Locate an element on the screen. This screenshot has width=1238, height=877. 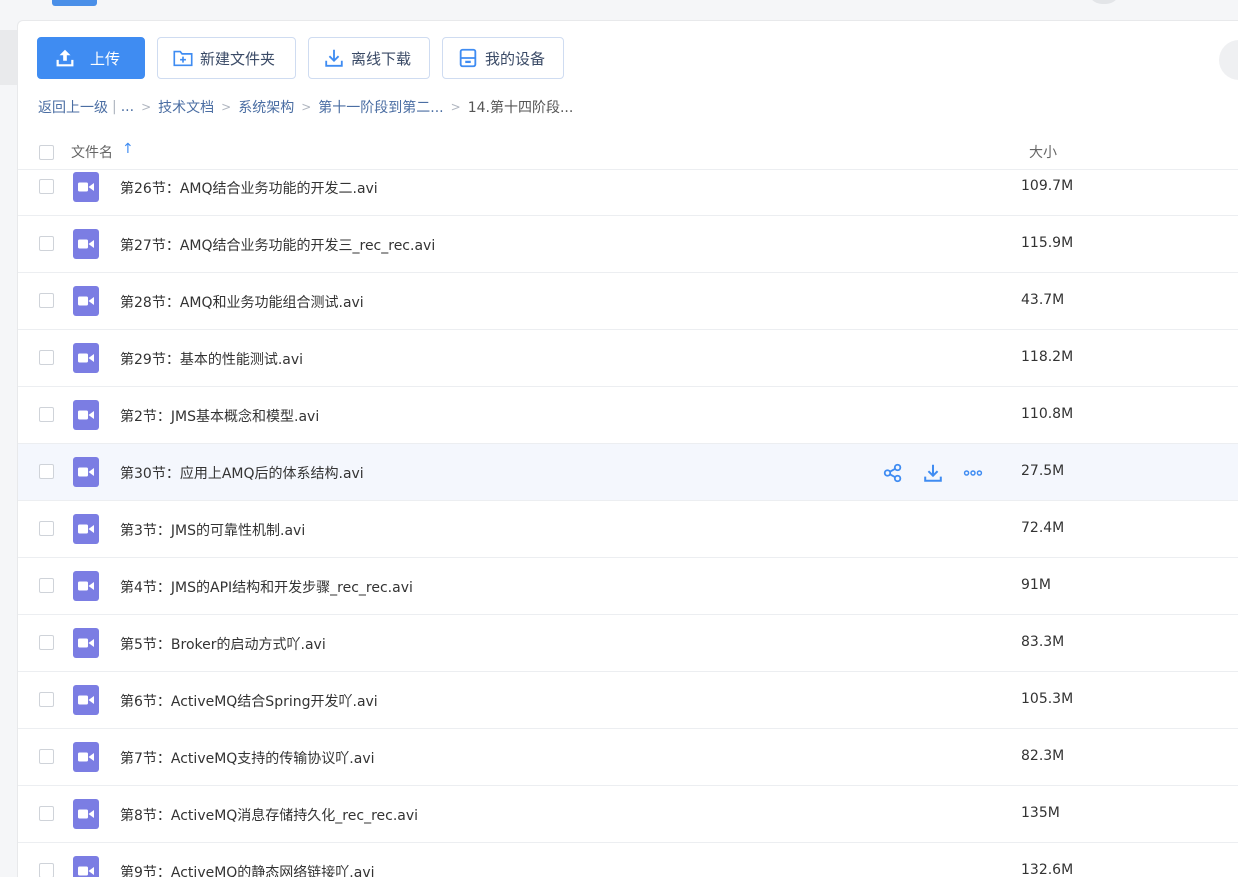
file-name: 第29节：基本的性能测试.avi is located at coordinates (211, 359).